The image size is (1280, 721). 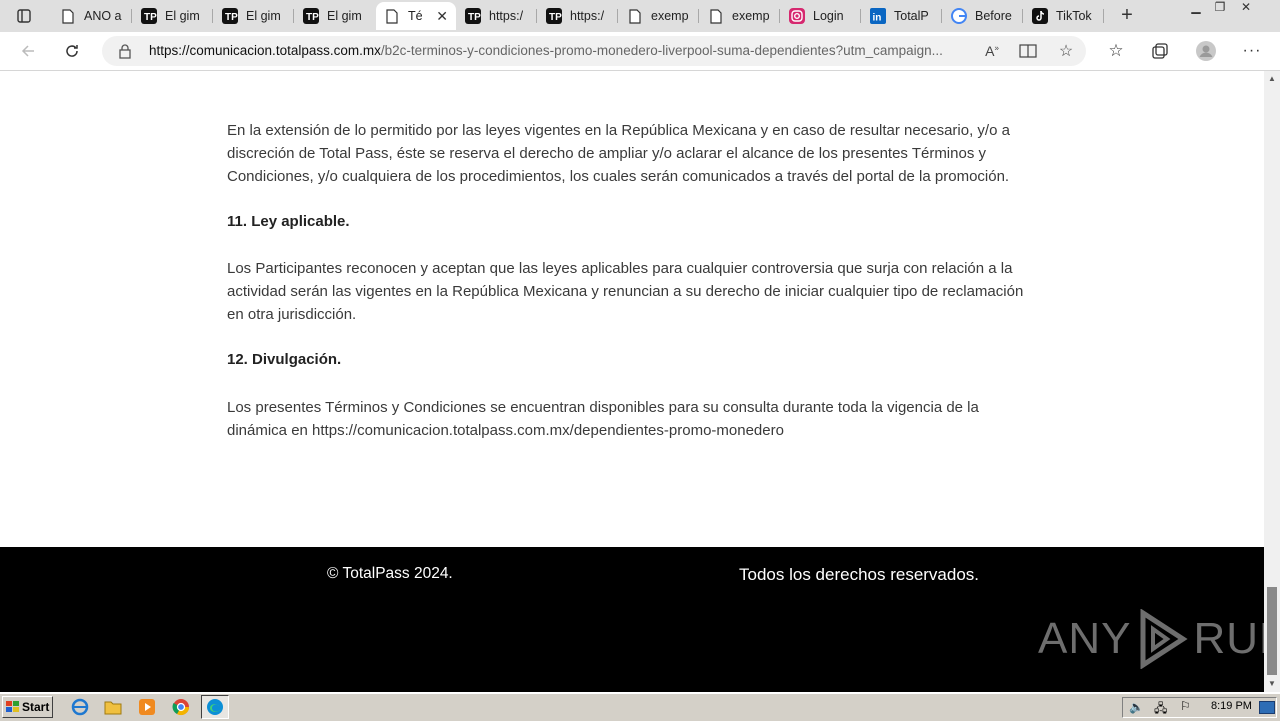 I want to click on media-player-icon, so click(x=147, y=707).